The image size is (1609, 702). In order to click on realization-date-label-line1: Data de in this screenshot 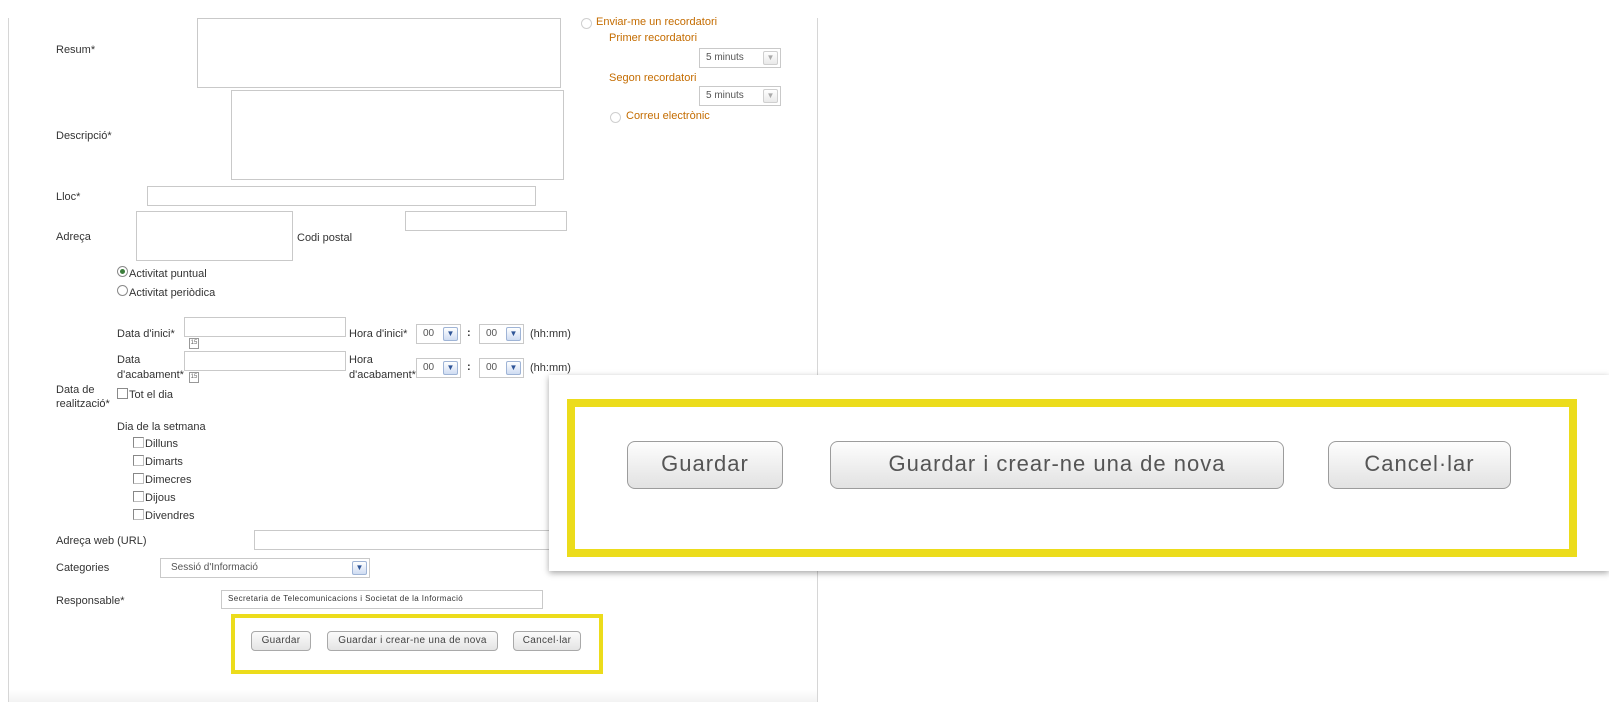, I will do `click(75, 390)`.